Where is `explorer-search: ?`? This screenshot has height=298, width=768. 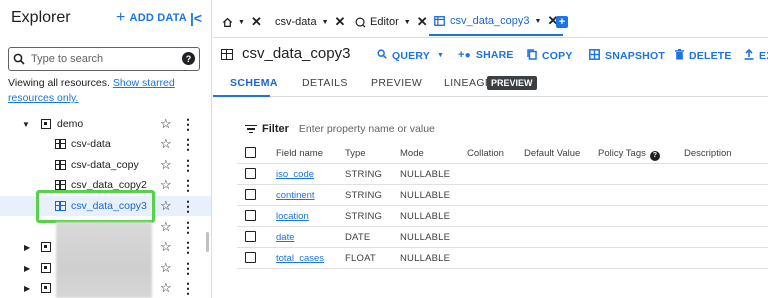 explorer-search: ? is located at coordinates (104, 59).